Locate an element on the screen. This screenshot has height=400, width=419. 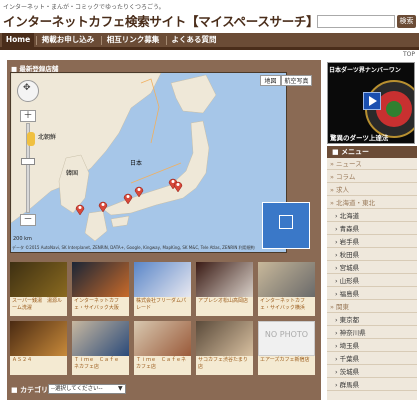
street-view-pegman-icon is located at coordinates (31, 139).